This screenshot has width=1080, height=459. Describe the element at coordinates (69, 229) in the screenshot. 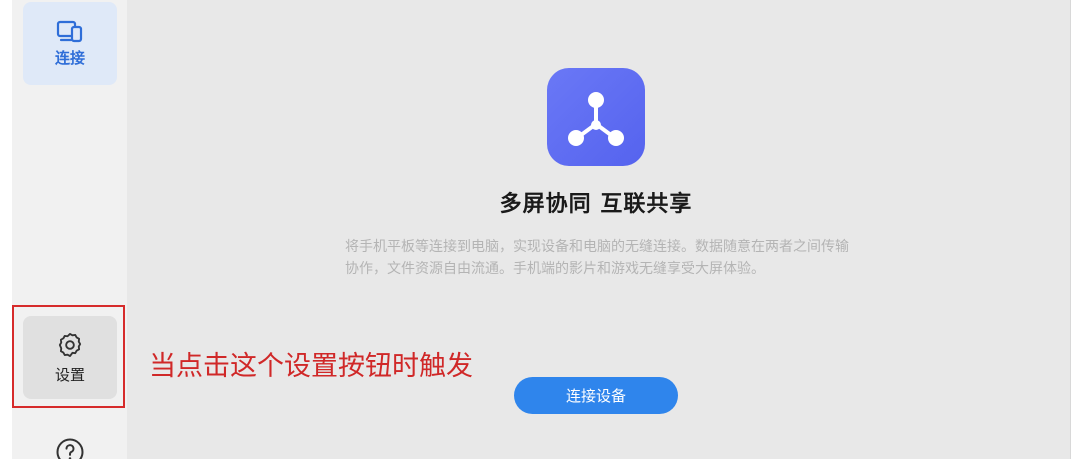

I see `sidebar: 连接 设置` at that location.